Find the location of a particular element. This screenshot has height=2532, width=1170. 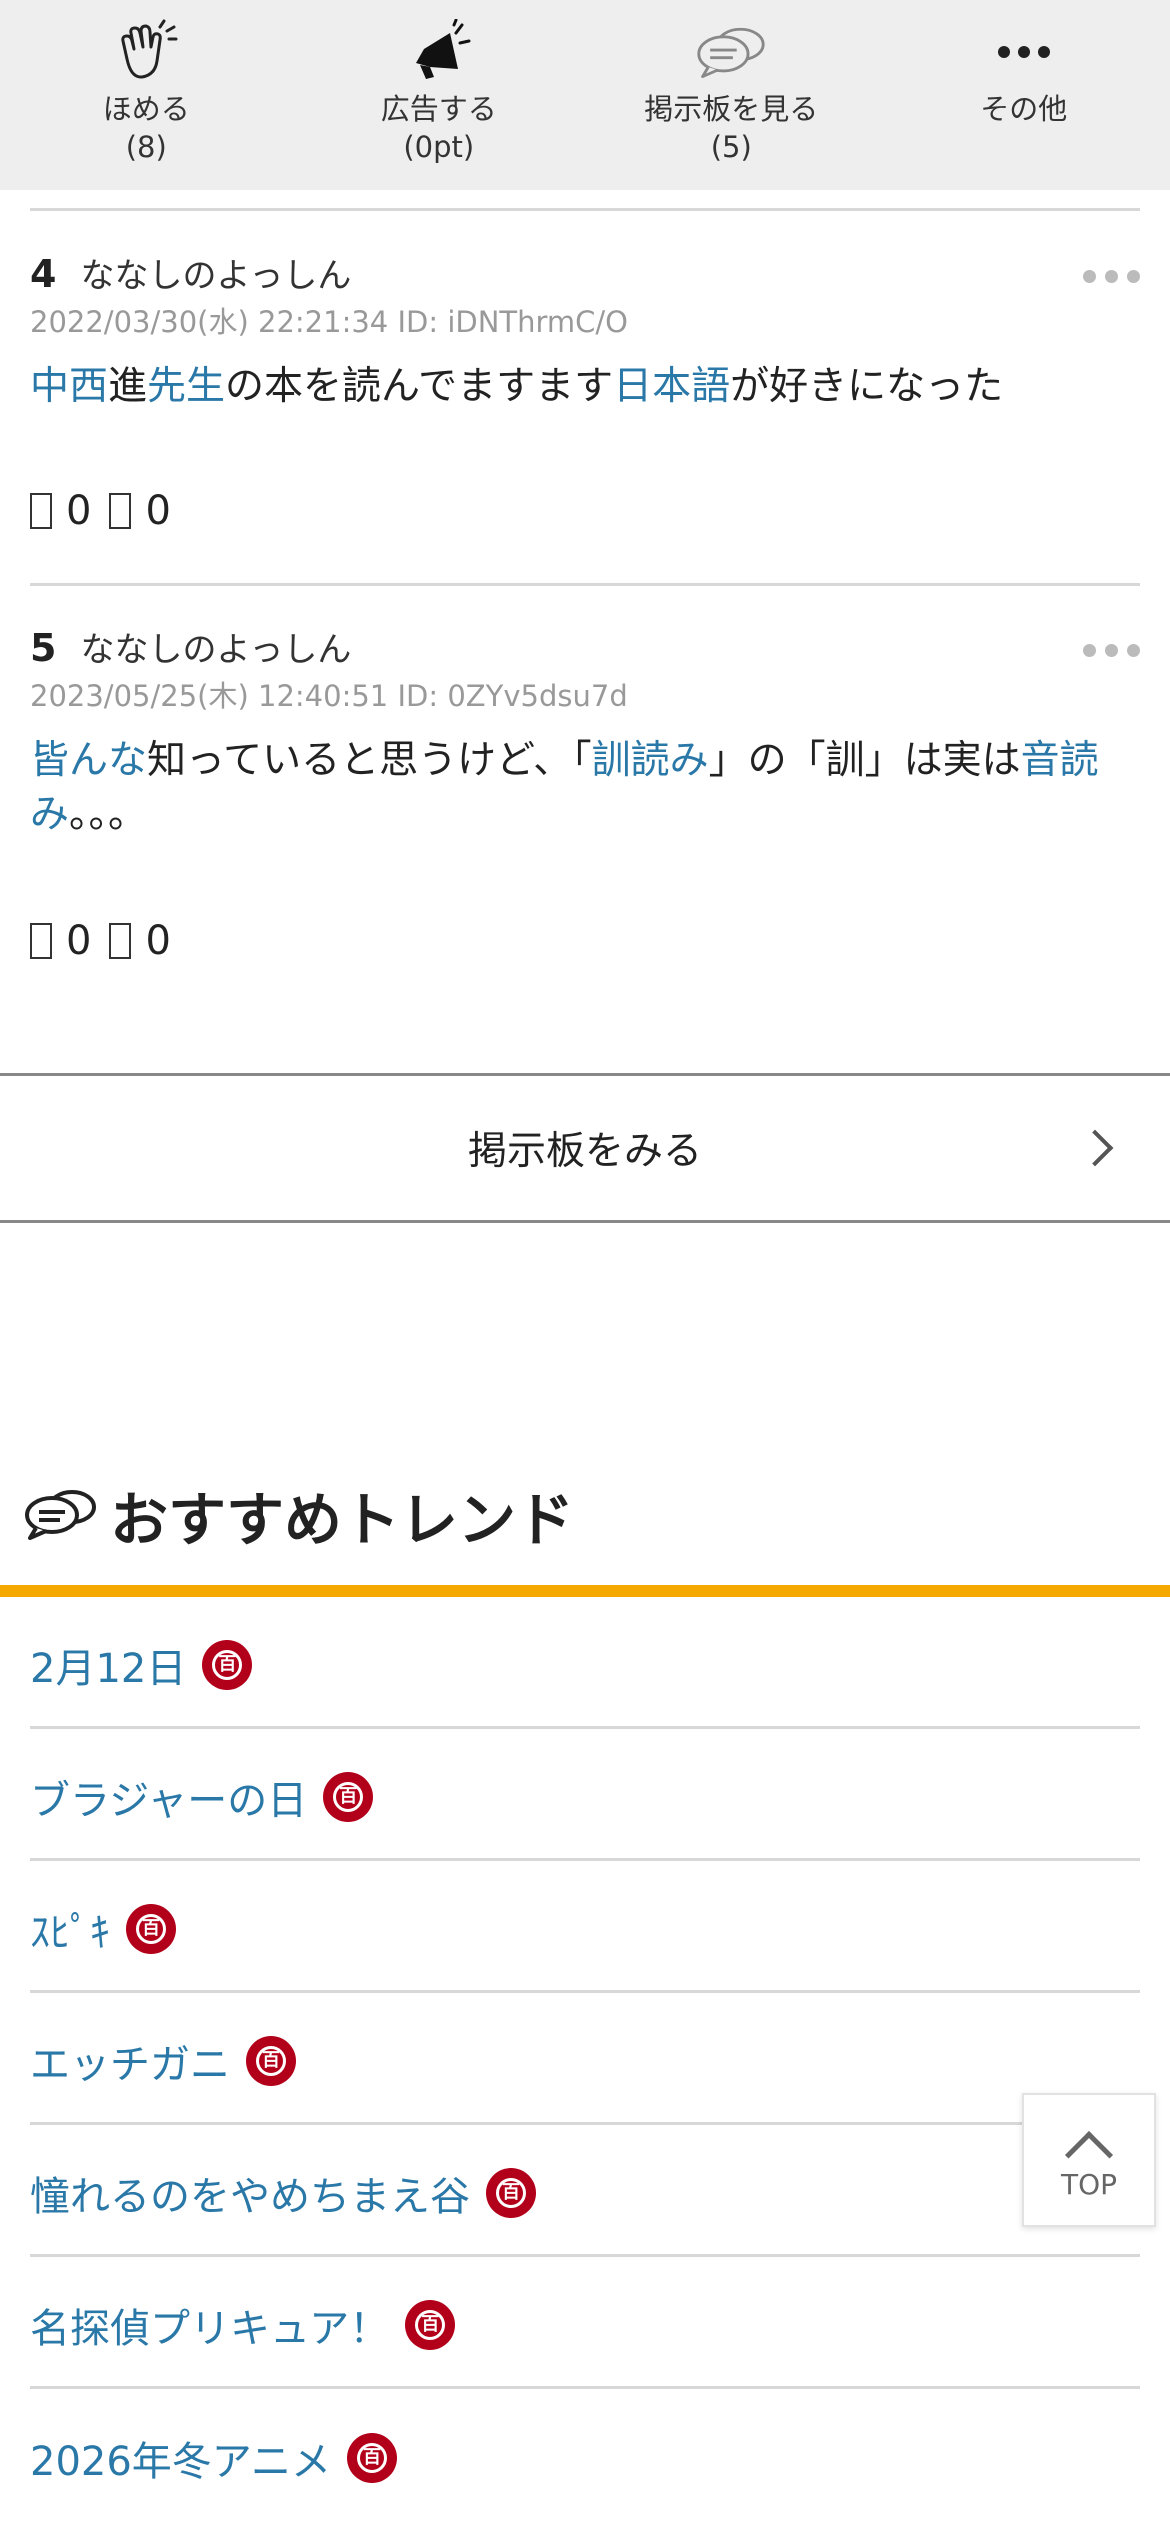

comment-text: 」の「訓」は実は is located at coordinates (864, 760).